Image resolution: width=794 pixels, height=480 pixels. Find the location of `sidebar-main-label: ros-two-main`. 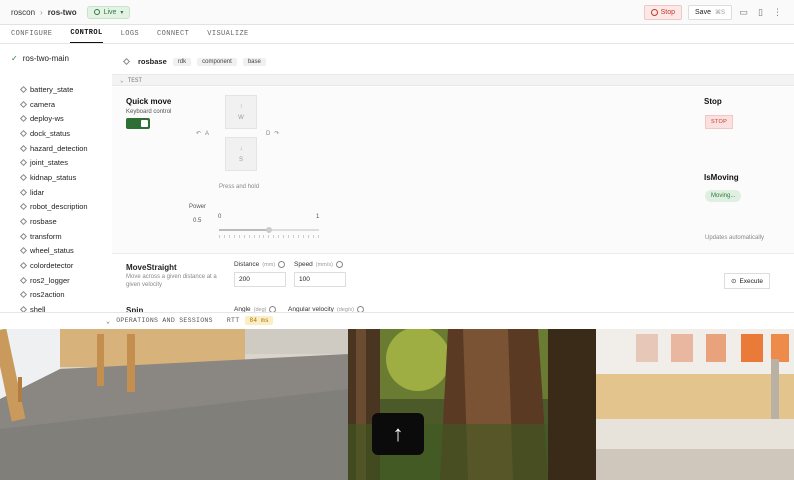

sidebar-main-label: ros-two-main is located at coordinates (45, 58).